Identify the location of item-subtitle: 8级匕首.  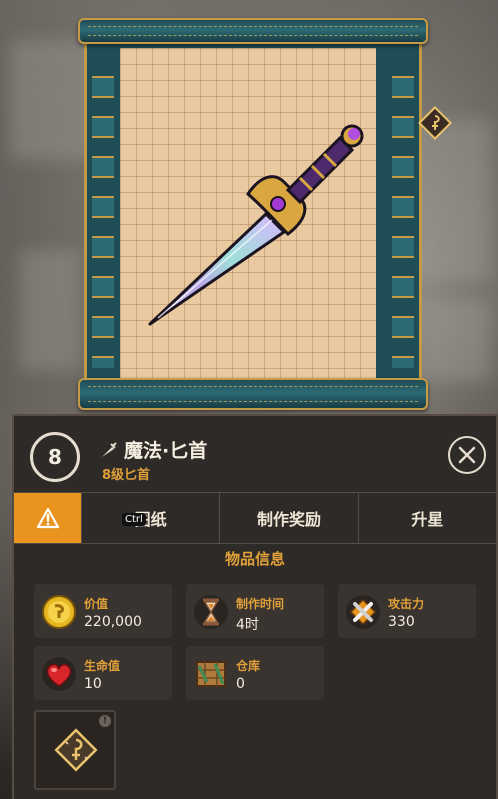
(126, 475).